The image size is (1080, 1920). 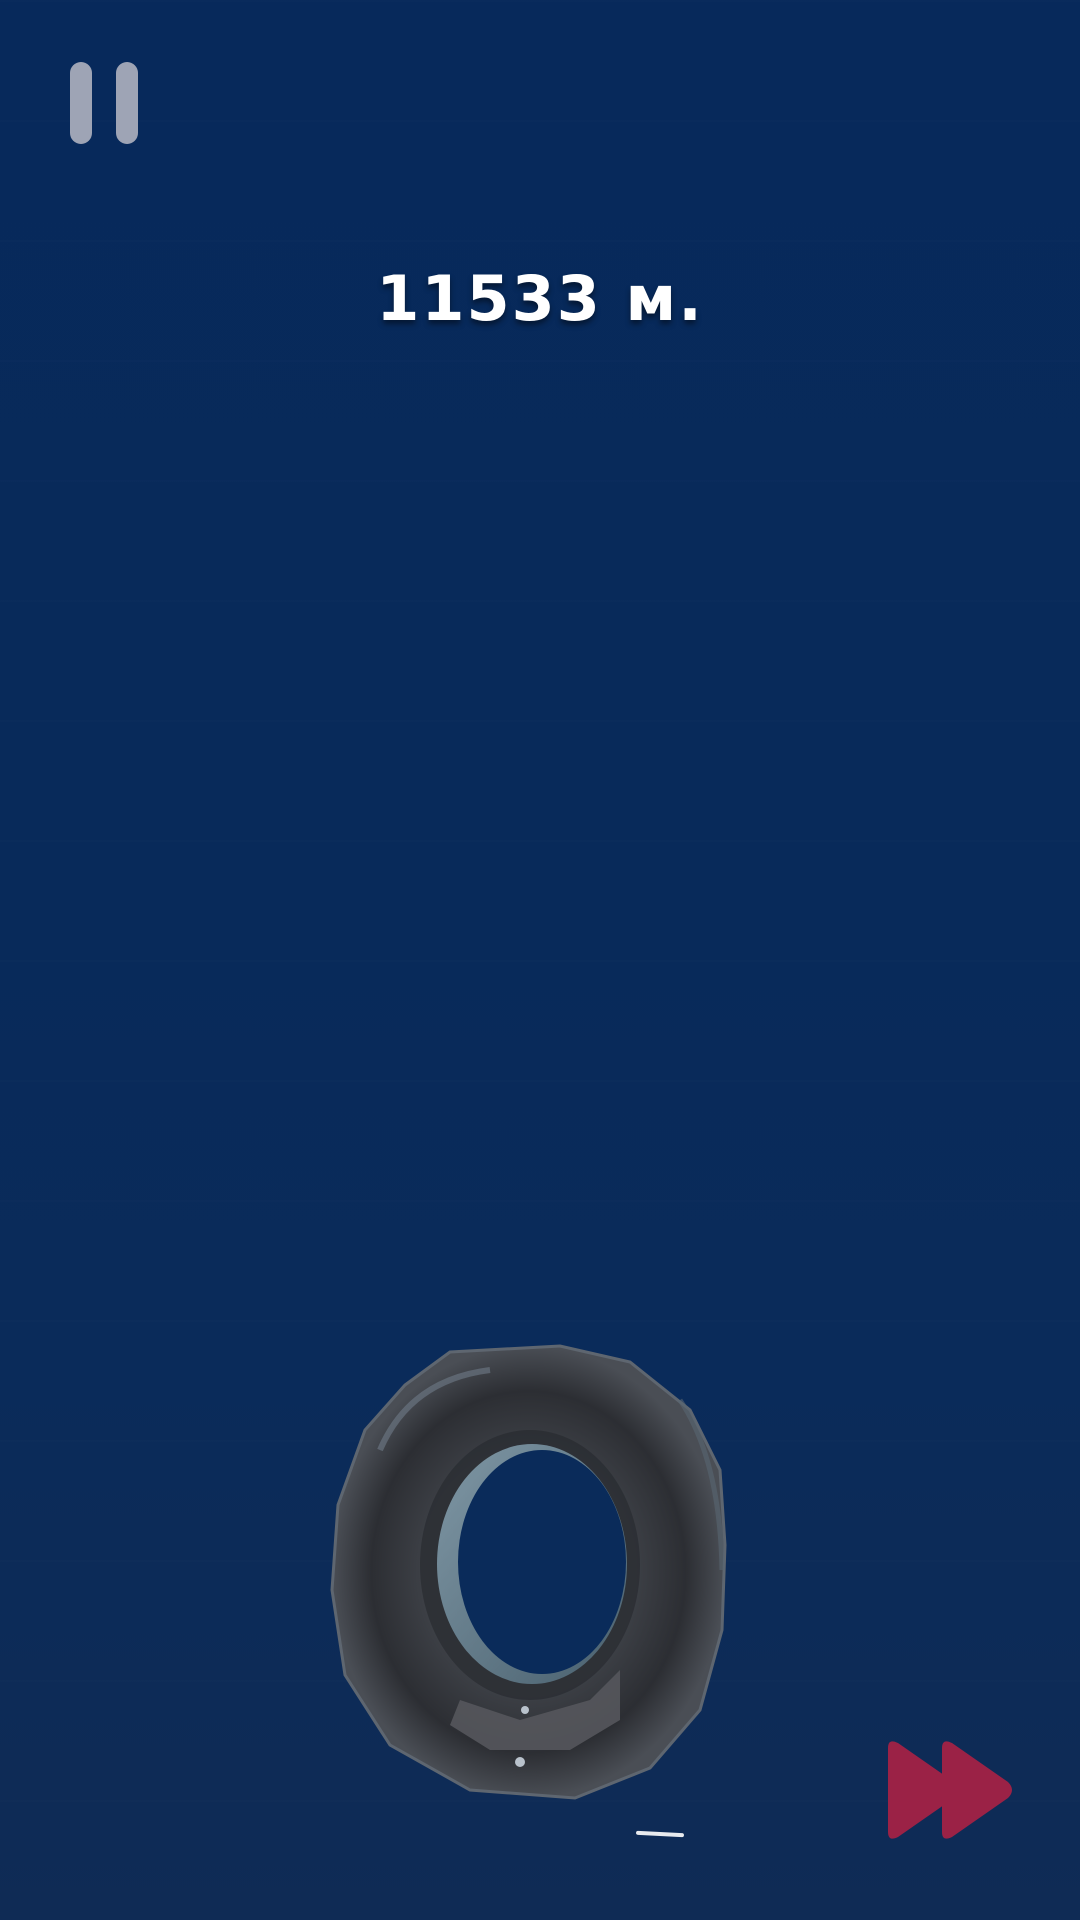 I want to click on ground-mark, so click(x=660, y=1834).